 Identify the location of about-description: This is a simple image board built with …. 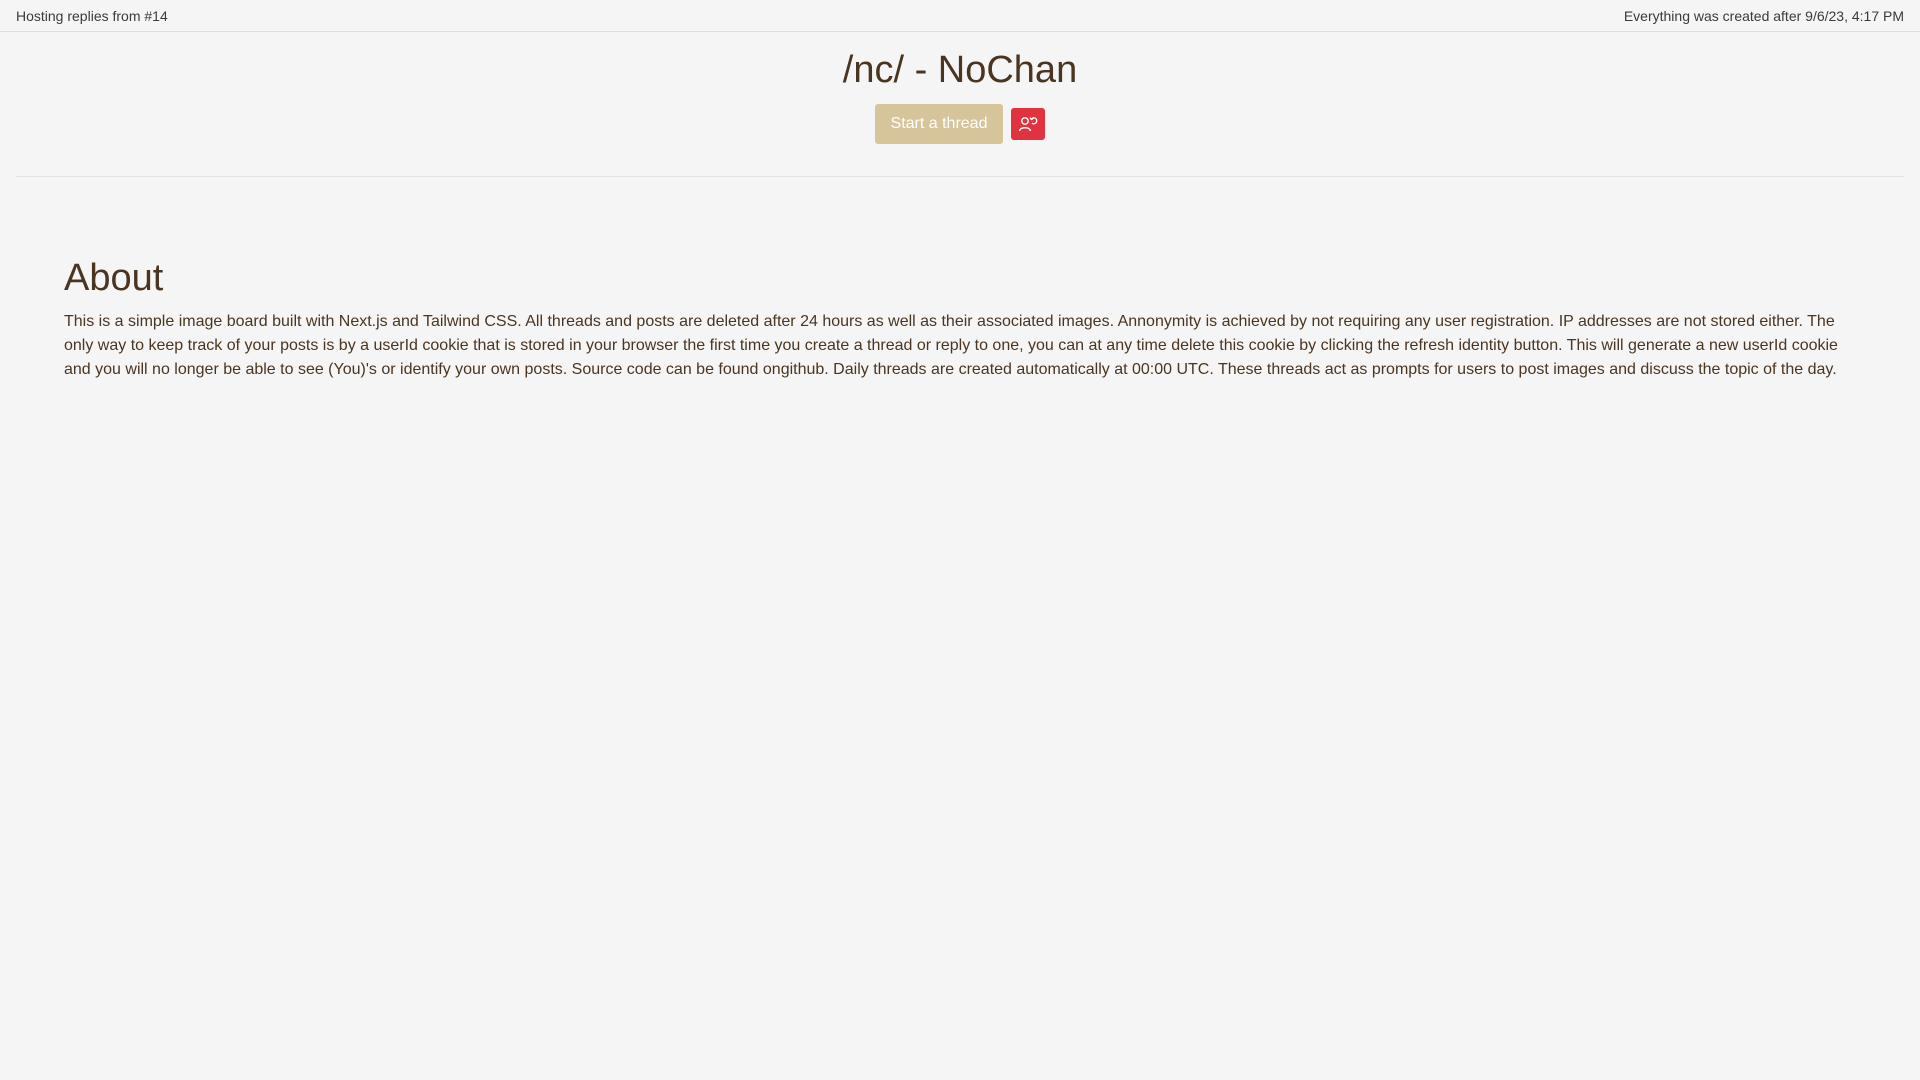
(951, 345).